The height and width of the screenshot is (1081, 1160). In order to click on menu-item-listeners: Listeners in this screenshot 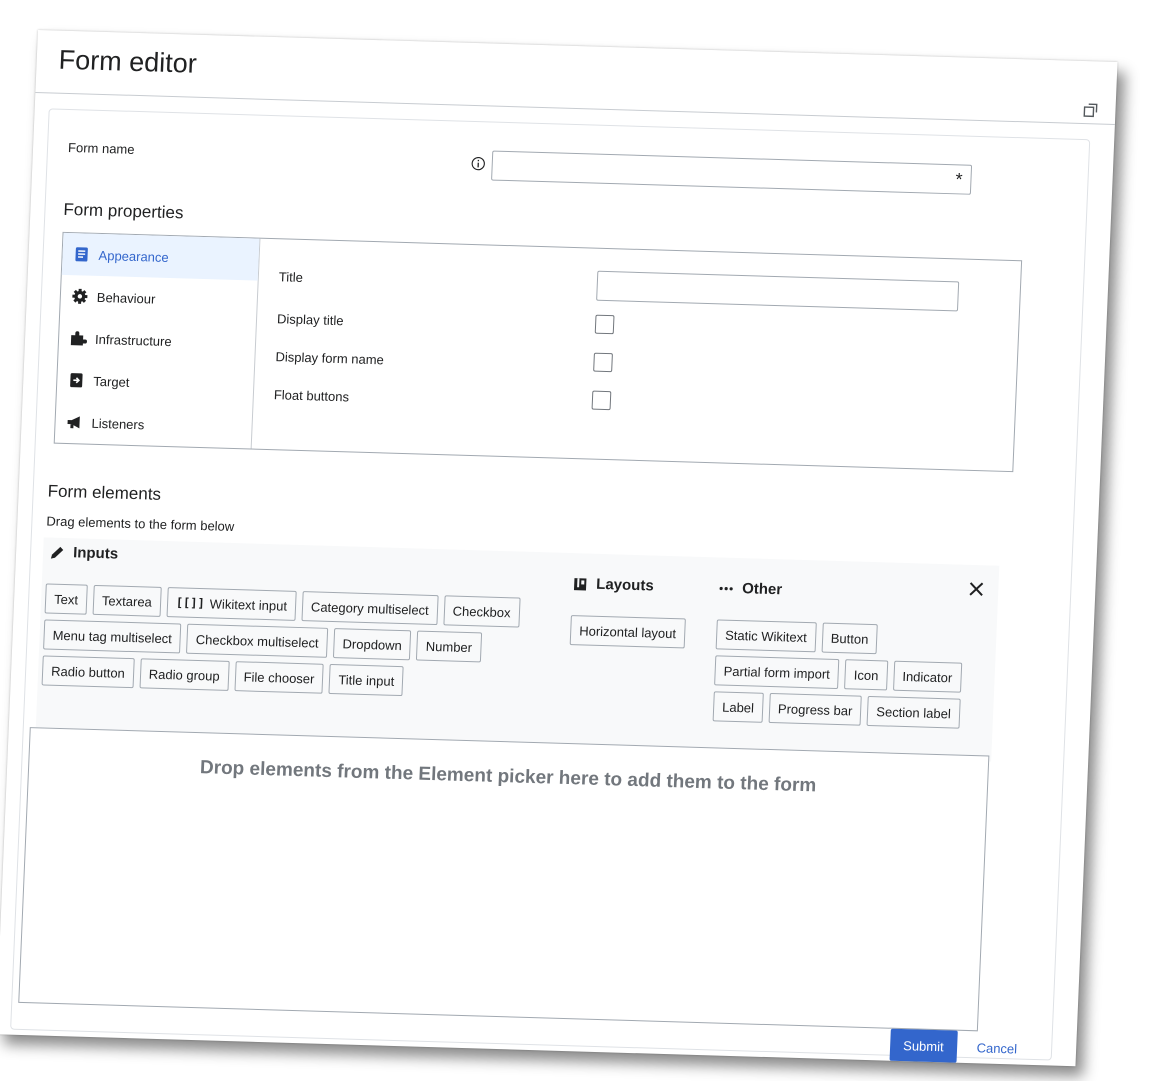, I will do `click(154, 425)`.